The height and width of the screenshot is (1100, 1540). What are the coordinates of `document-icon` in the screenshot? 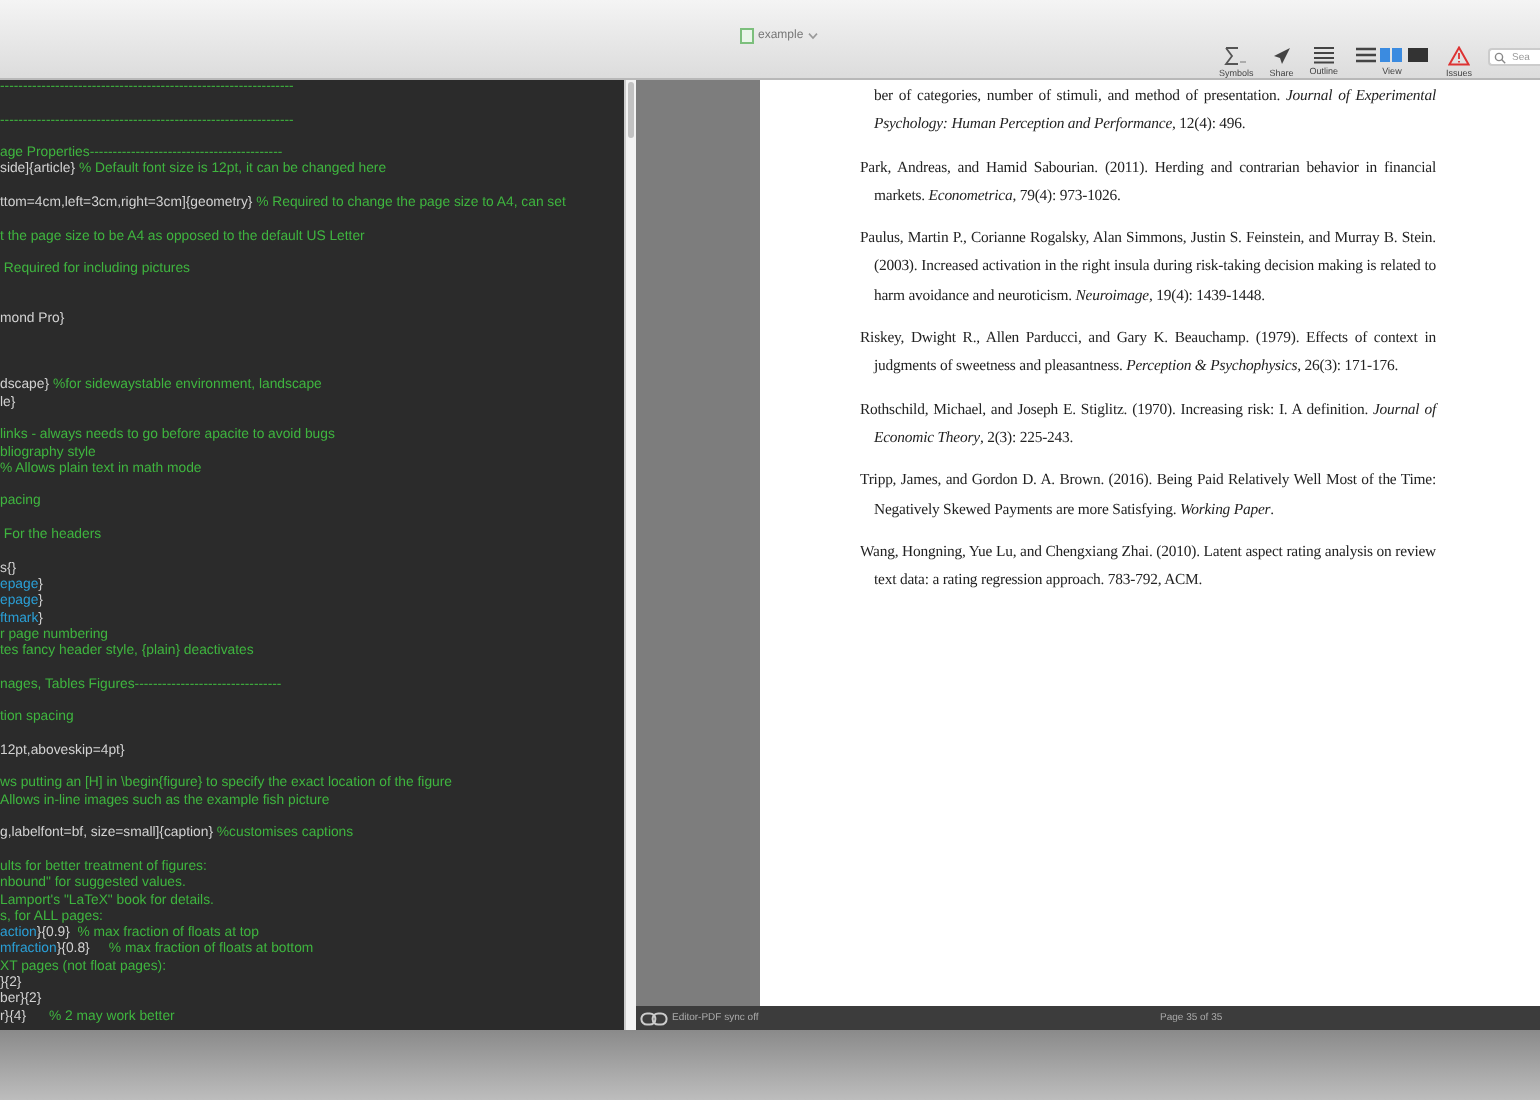 It's located at (747, 36).